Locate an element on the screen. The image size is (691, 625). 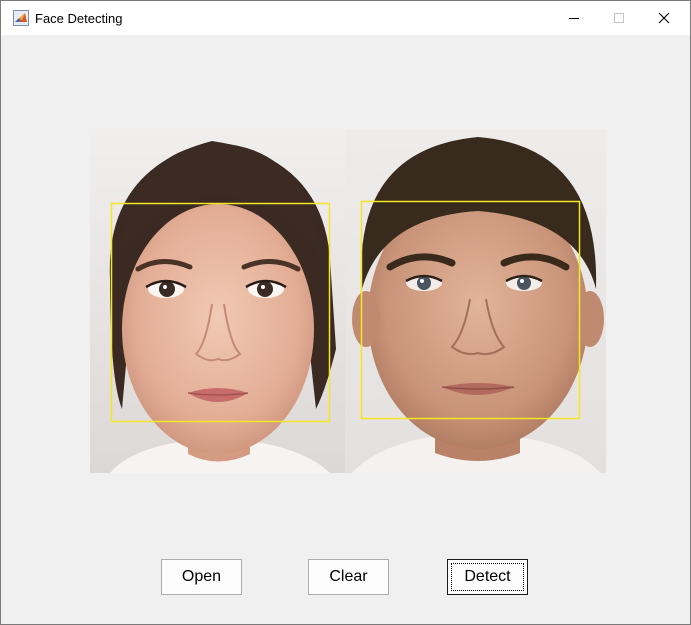
maximize-icon is located at coordinates (619, 18).